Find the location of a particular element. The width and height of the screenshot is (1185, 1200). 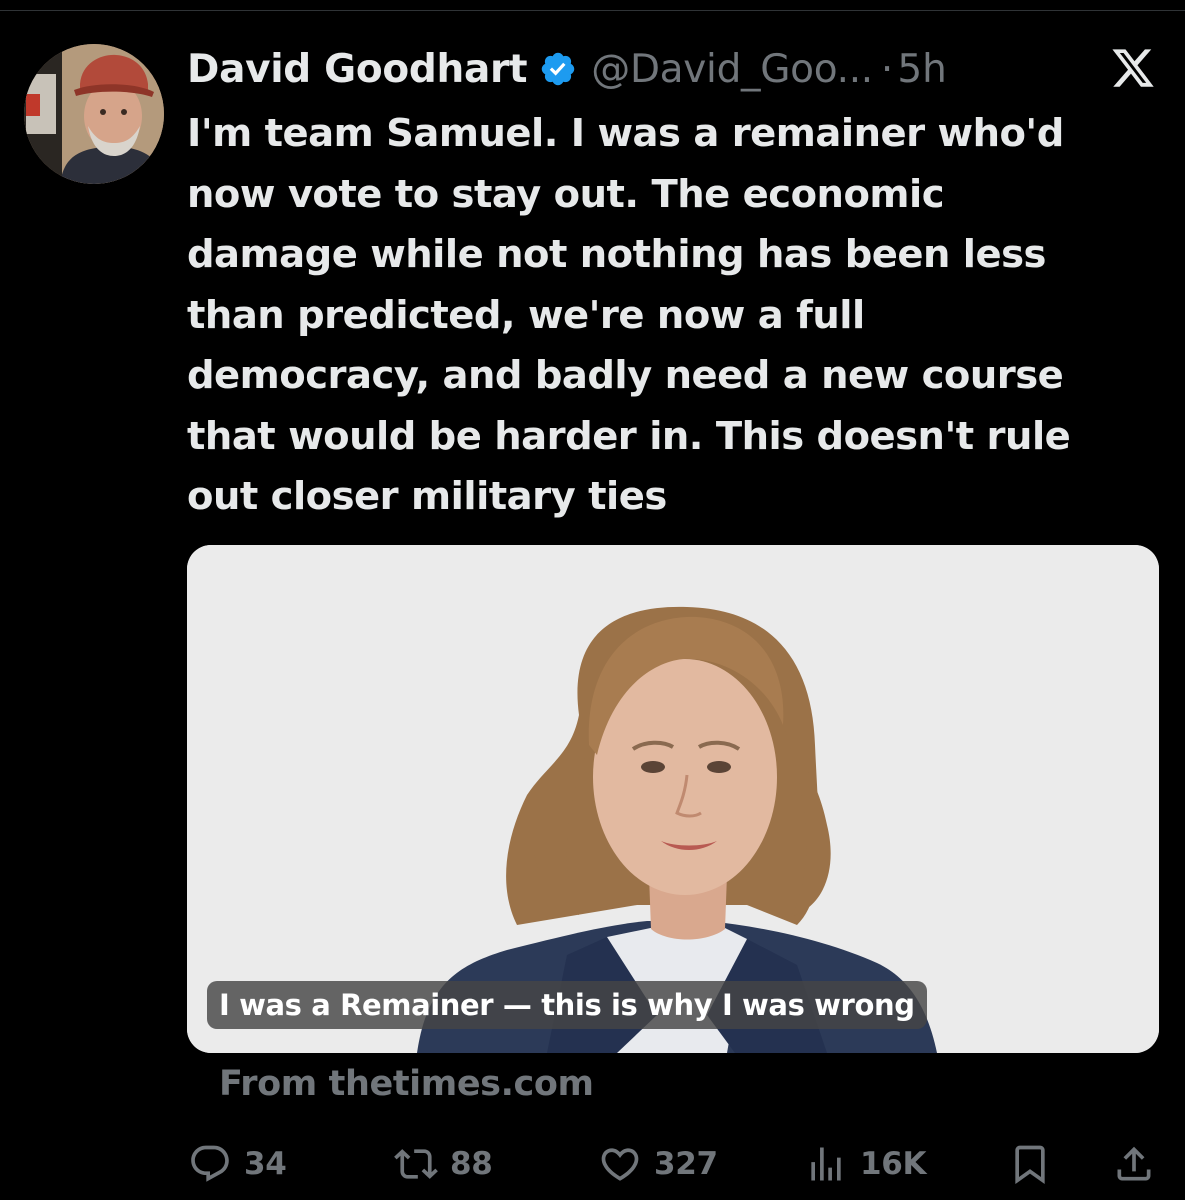

like-count: 327 is located at coordinates (686, 1164).